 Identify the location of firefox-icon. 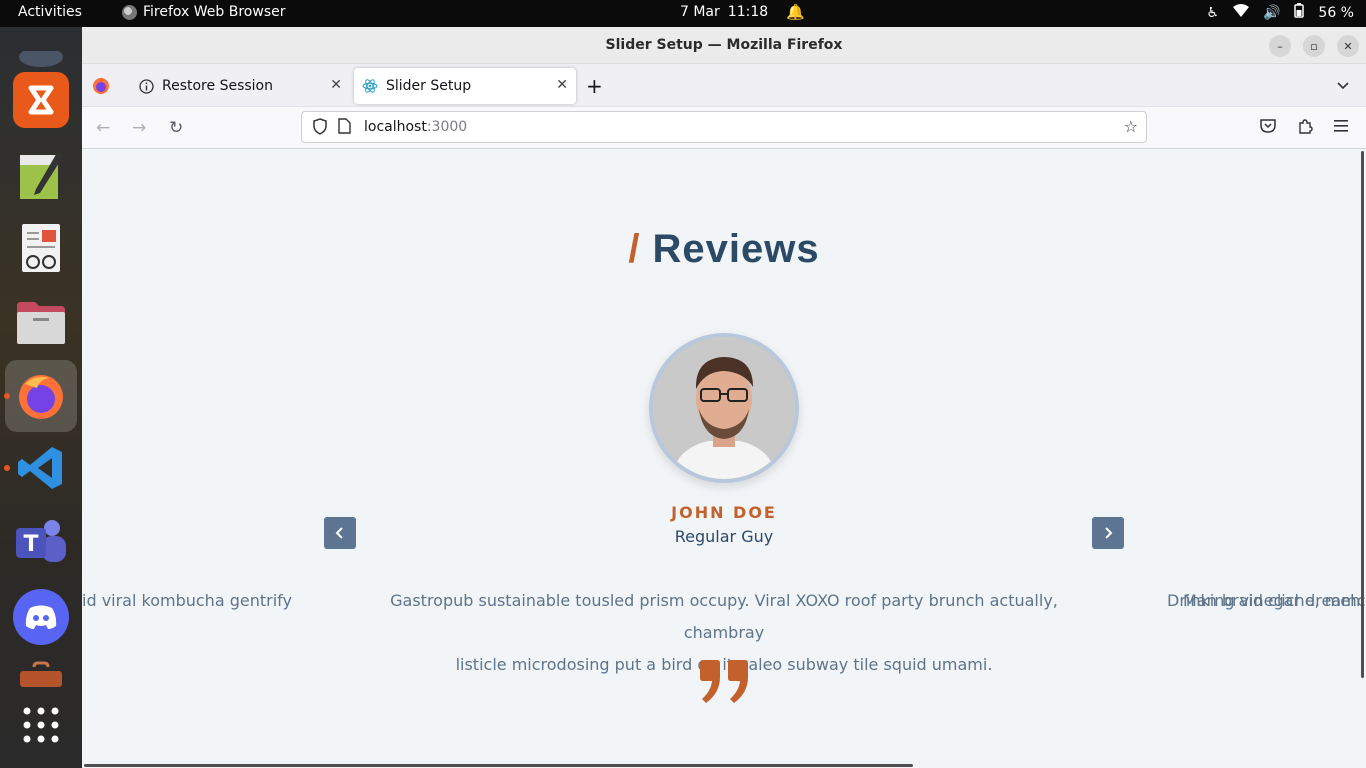
(41, 396).